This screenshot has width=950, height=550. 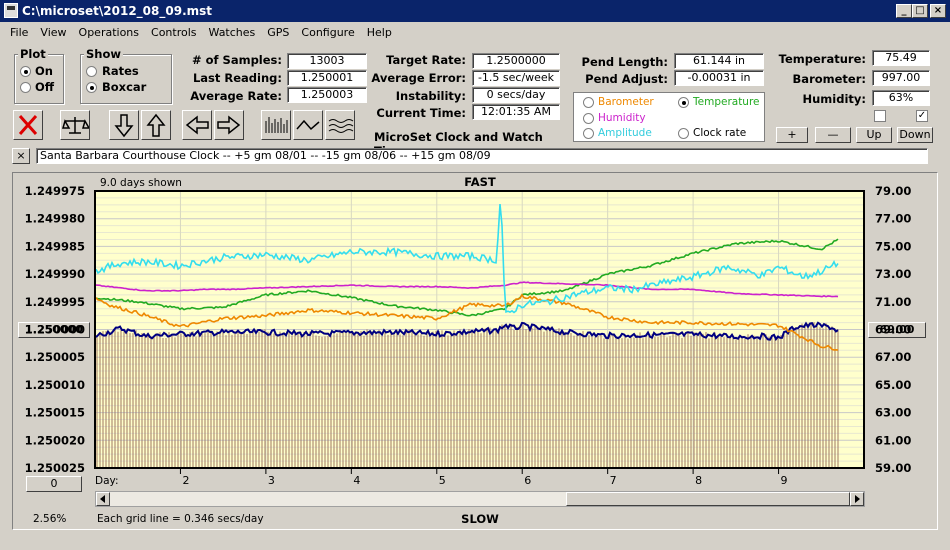 What do you see at coordinates (893, 413) in the screenshot?
I see `right-axis-tick: 63.00` at bounding box center [893, 413].